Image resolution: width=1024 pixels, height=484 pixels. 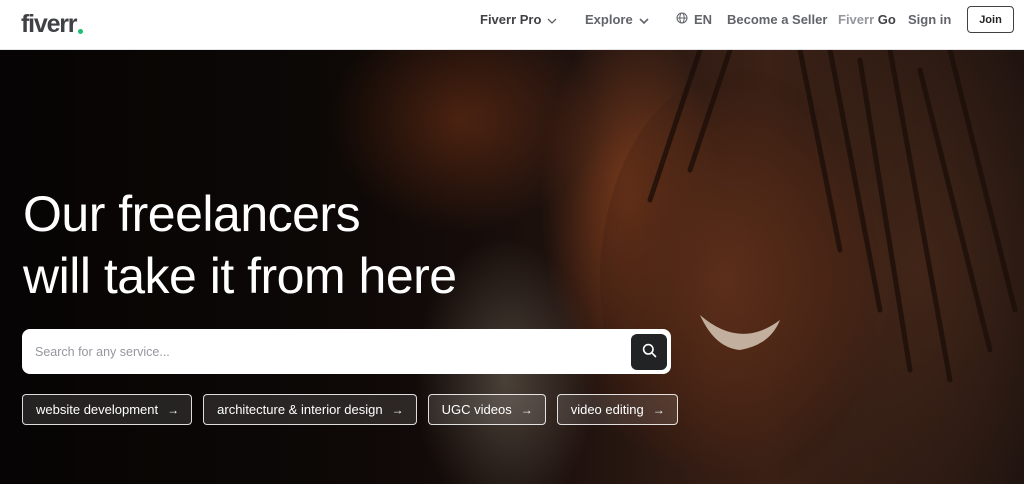 I want to click on search-bar, so click(x=346, y=351).